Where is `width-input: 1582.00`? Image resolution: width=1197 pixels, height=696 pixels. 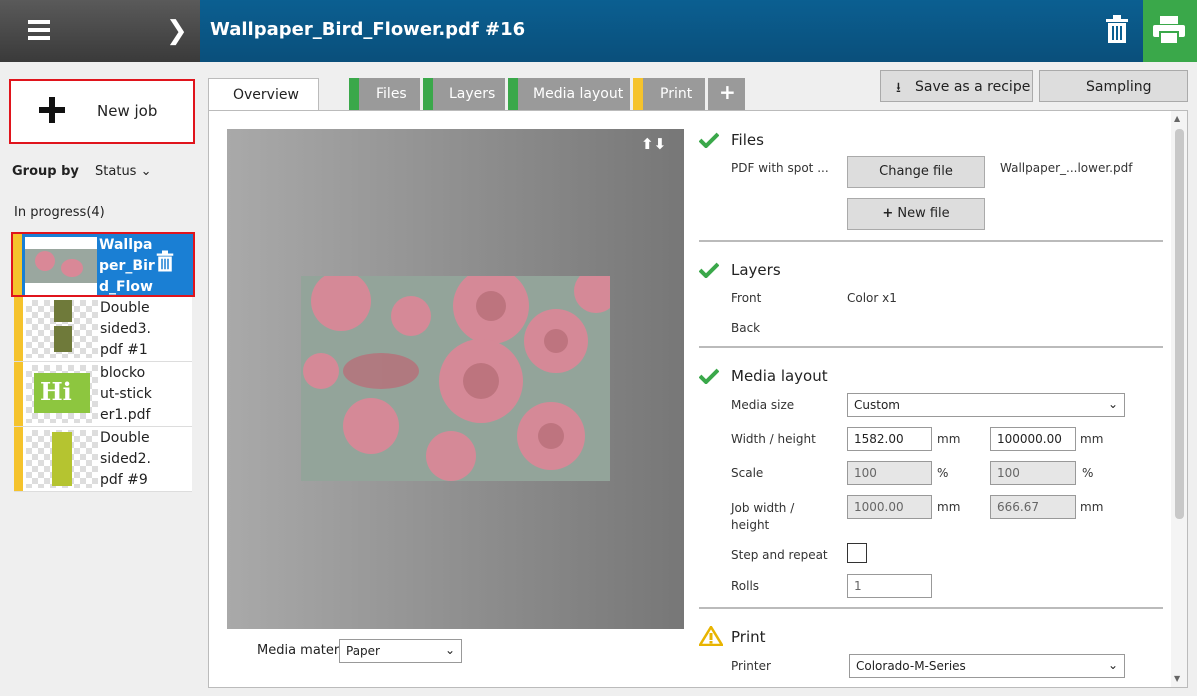 width-input: 1582.00 is located at coordinates (889, 439).